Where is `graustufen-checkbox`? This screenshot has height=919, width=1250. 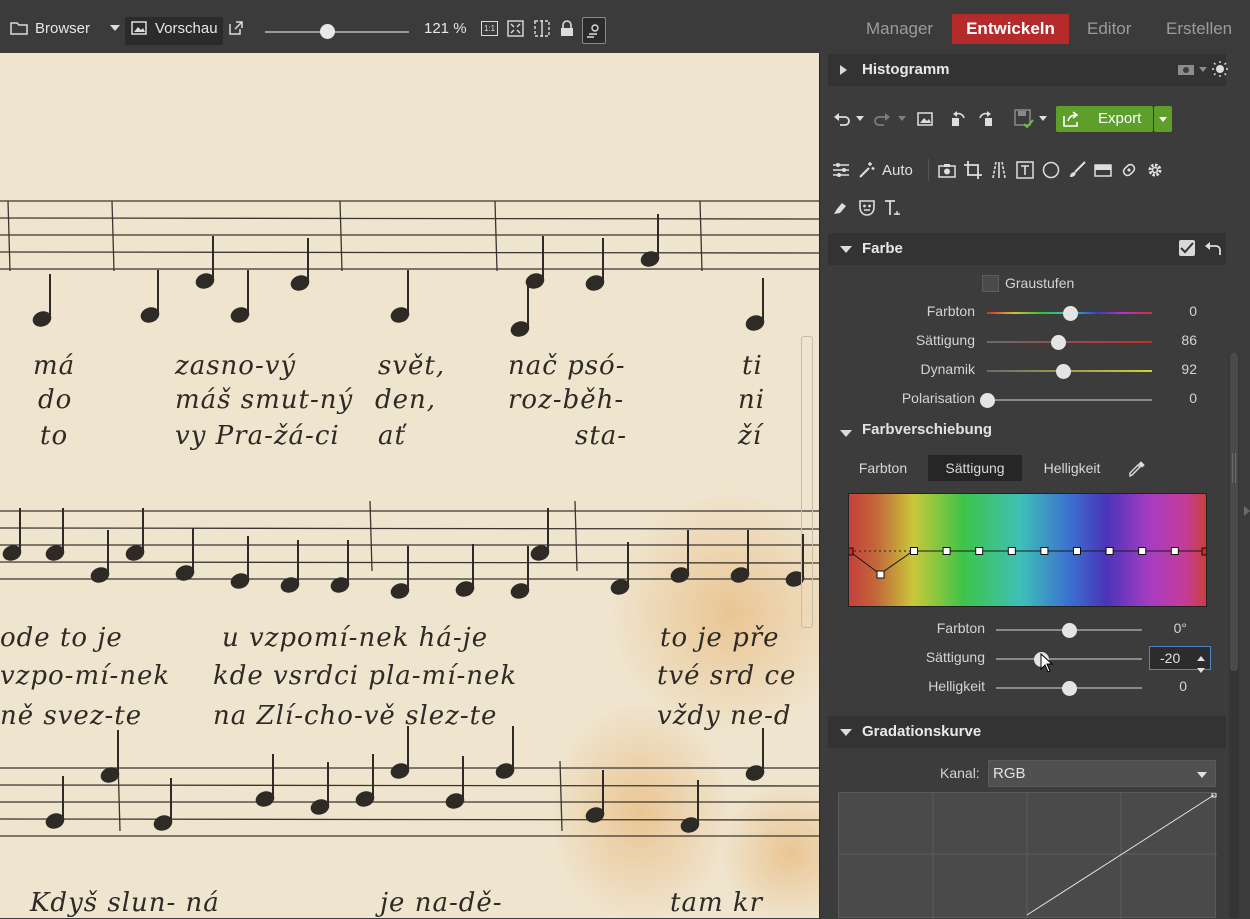
graustufen-checkbox is located at coordinates (990, 283).